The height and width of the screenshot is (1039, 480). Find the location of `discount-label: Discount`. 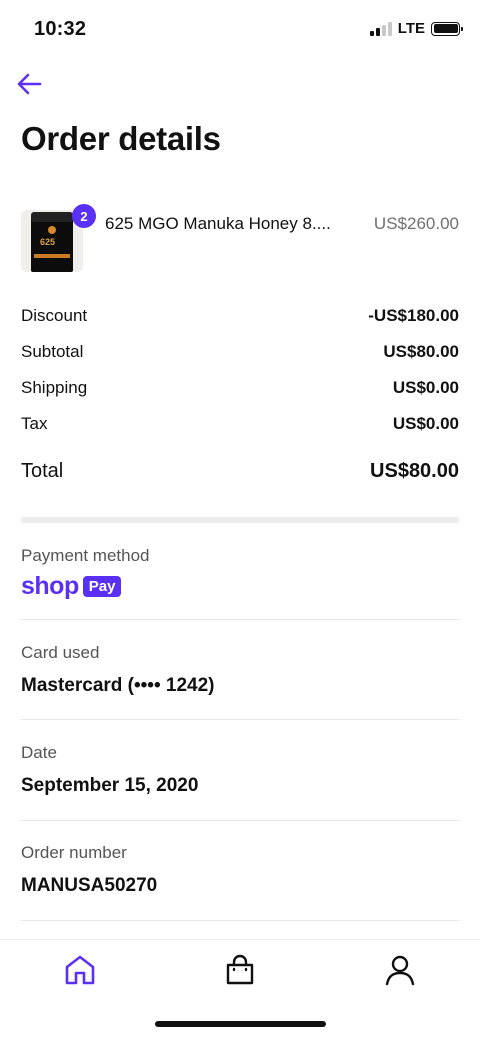

discount-label: Discount is located at coordinates (54, 315).